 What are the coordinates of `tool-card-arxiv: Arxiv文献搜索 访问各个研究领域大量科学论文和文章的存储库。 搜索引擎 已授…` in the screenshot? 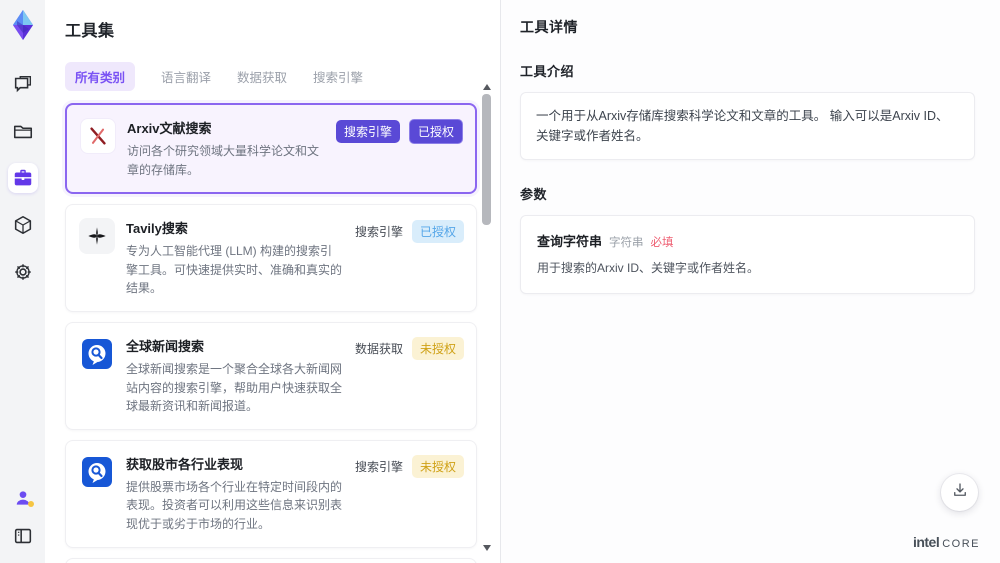 It's located at (271, 149).